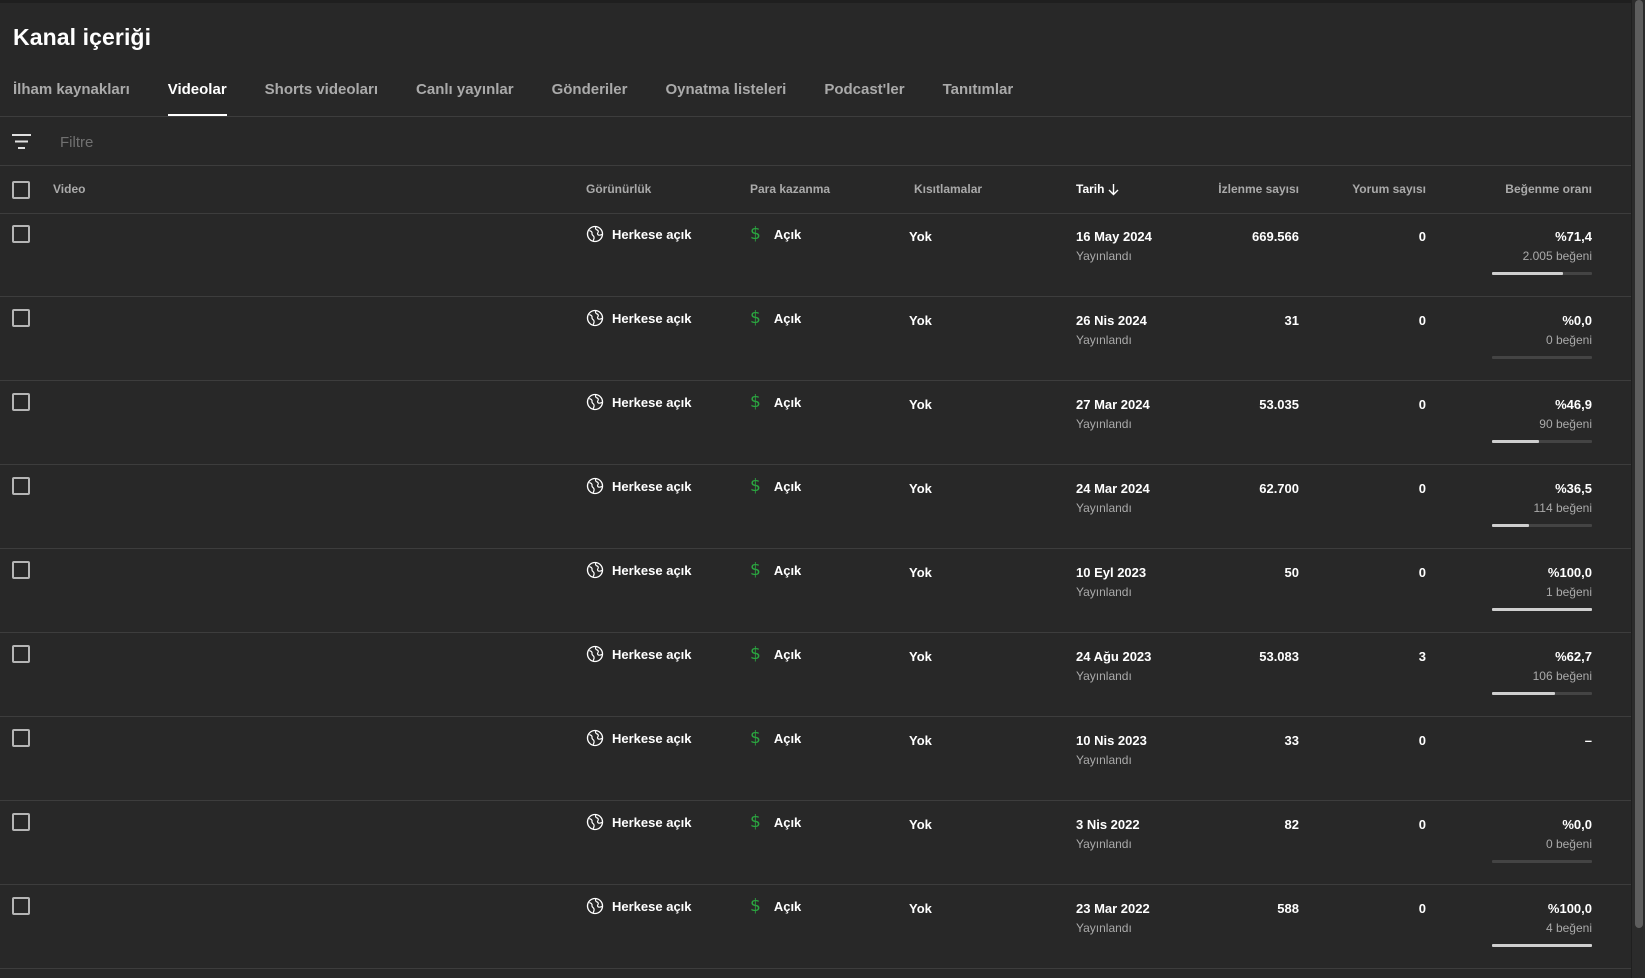 This screenshot has width=1645, height=978. I want to click on views-value: 588, so click(1288, 908).